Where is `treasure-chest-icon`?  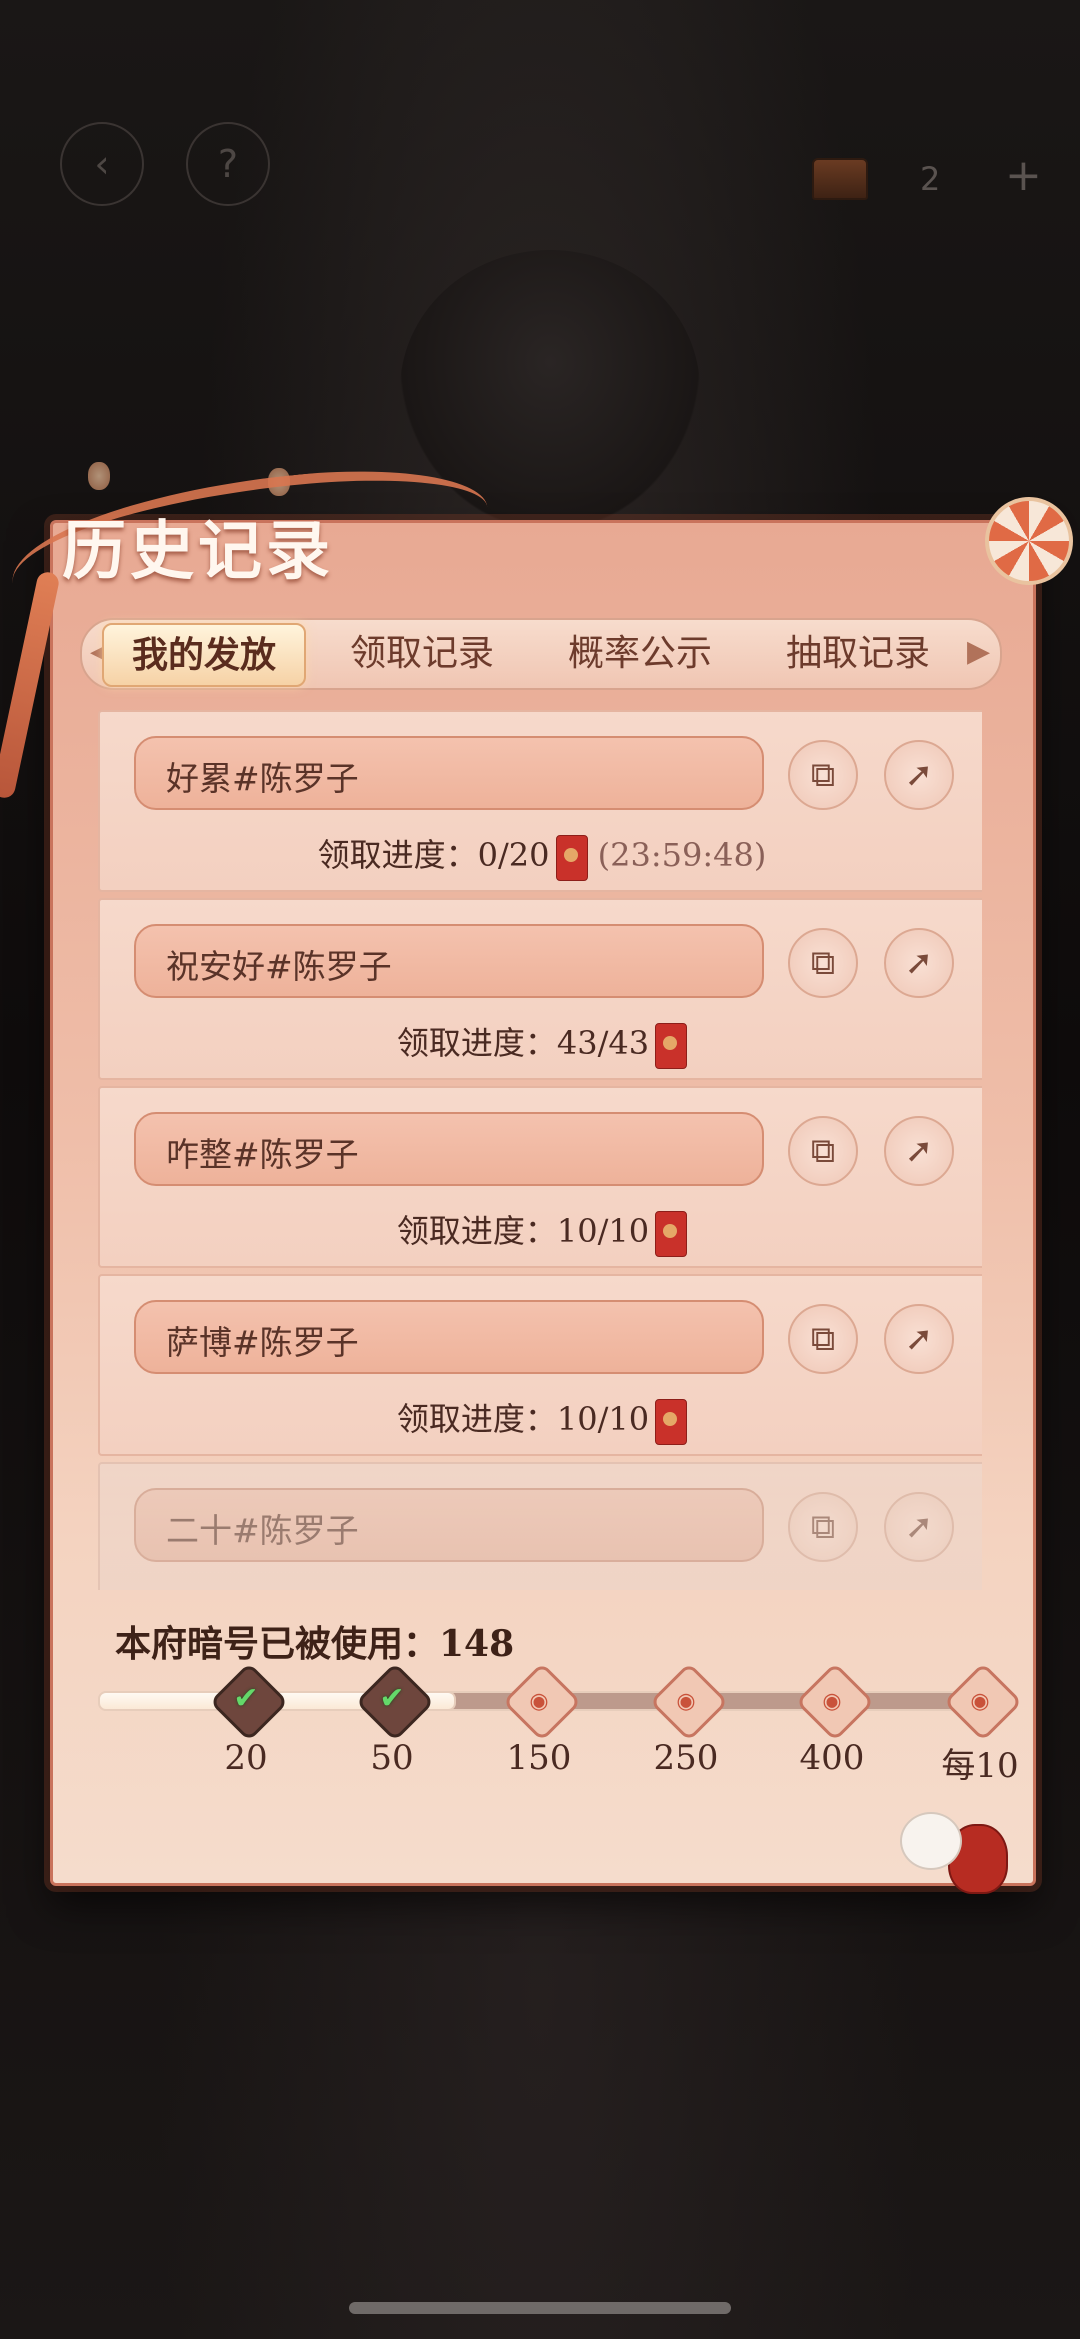 treasure-chest-icon is located at coordinates (840, 179).